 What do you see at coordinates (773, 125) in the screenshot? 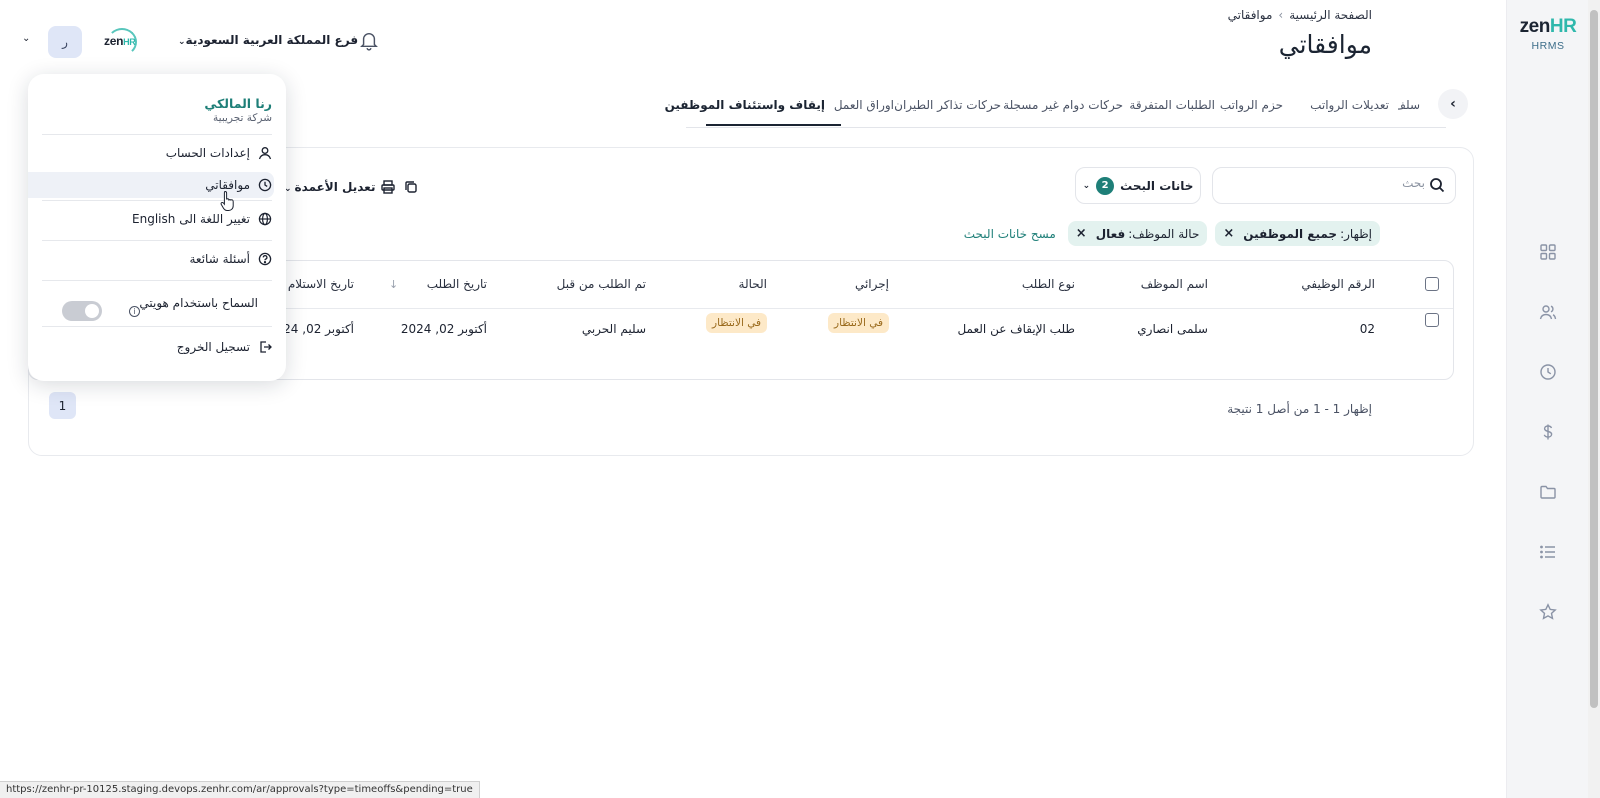
I see `active-tab-underline` at bounding box center [773, 125].